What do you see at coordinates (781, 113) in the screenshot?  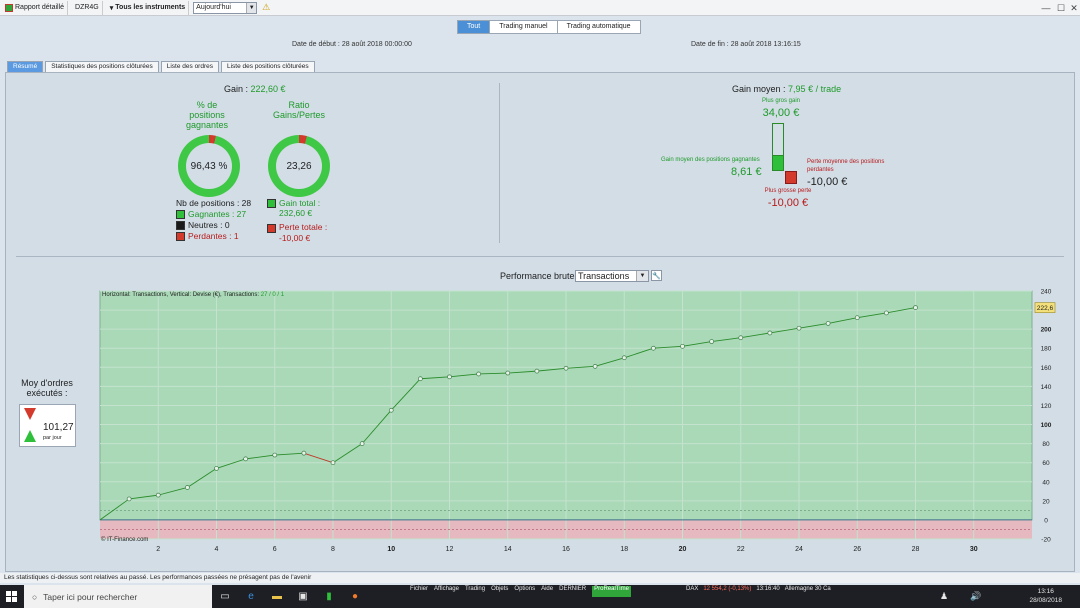 I see `best-gain-value: 34,00 €` at bounding box center [781, 113].